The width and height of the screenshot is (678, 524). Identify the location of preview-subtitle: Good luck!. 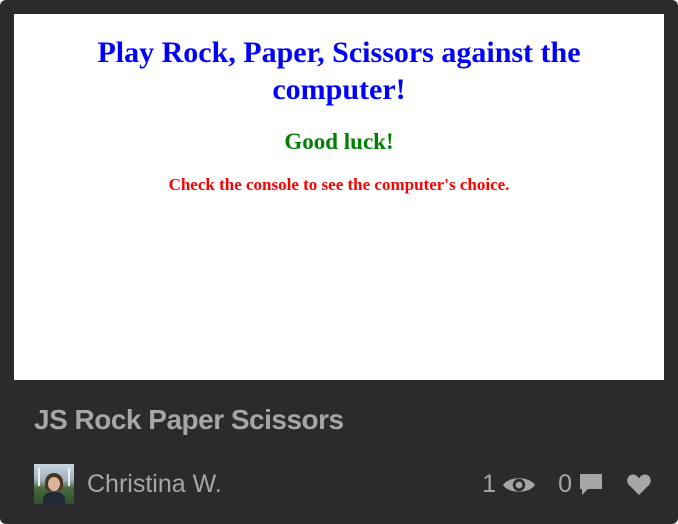
(339, 141).